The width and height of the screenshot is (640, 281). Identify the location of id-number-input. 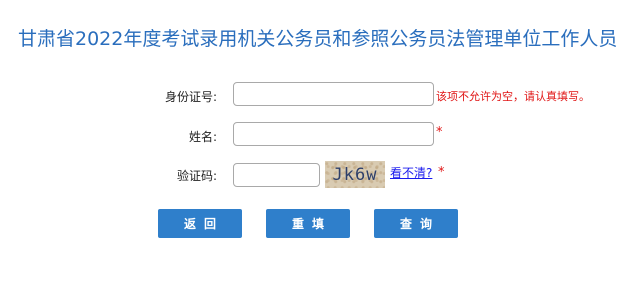
(333, 94).